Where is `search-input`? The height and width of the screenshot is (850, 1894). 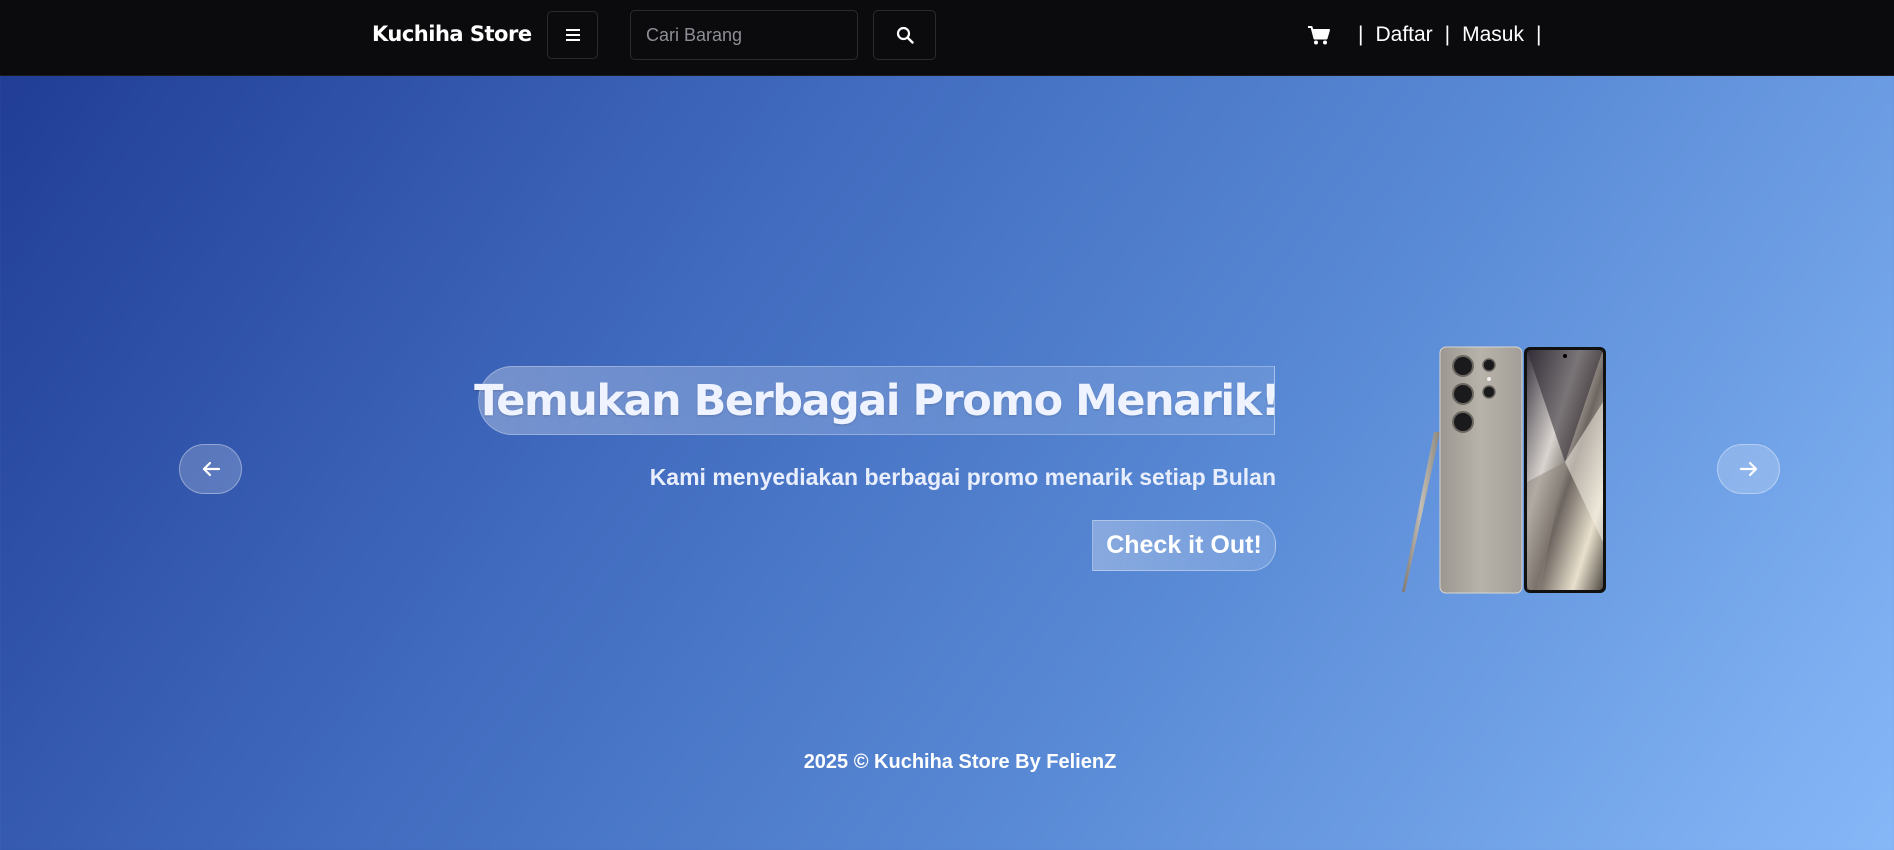
search-input is located at coordinates (744, 35).